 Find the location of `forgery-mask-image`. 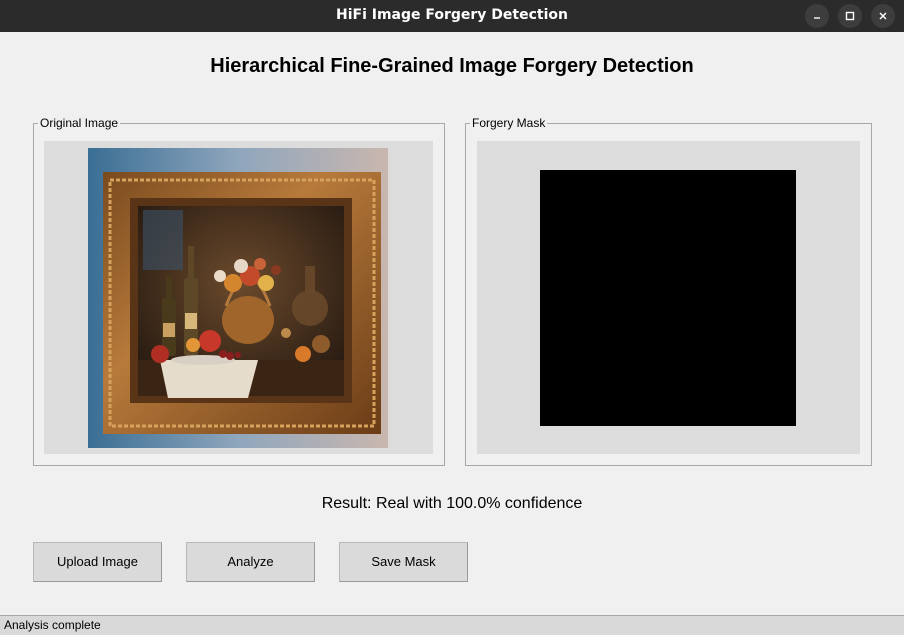

forgery-mask-image is located at coordinates (668, 298).